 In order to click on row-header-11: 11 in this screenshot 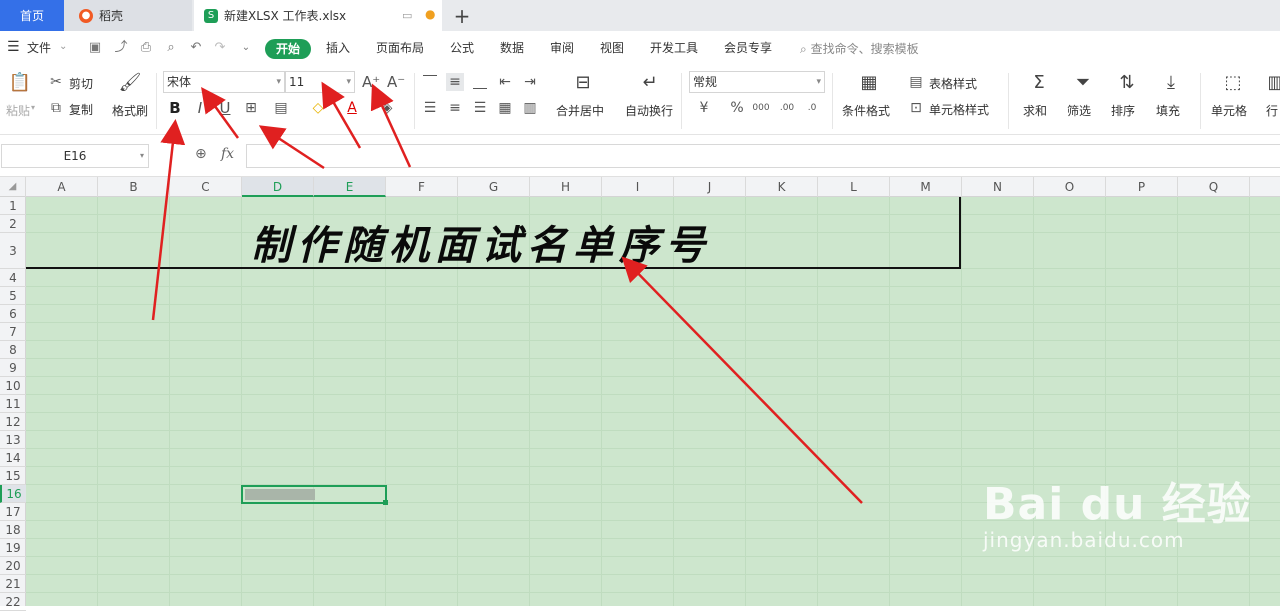, I will do `click(13, 404)`.